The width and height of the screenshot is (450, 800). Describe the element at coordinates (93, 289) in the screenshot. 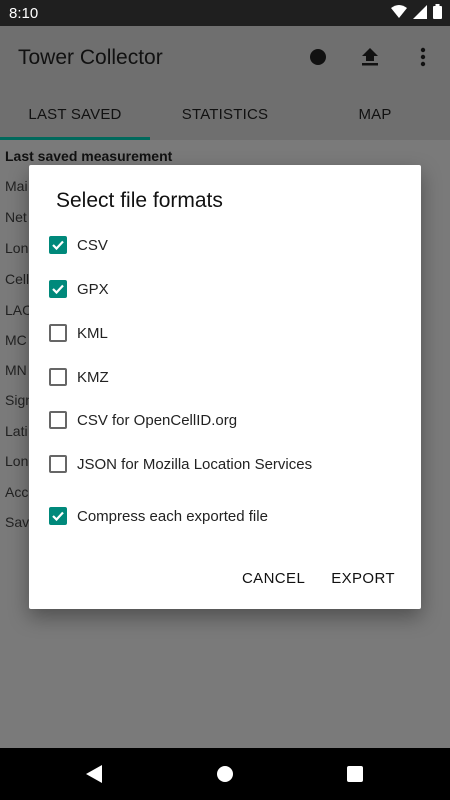

I see `option-label: GPX` at that location.